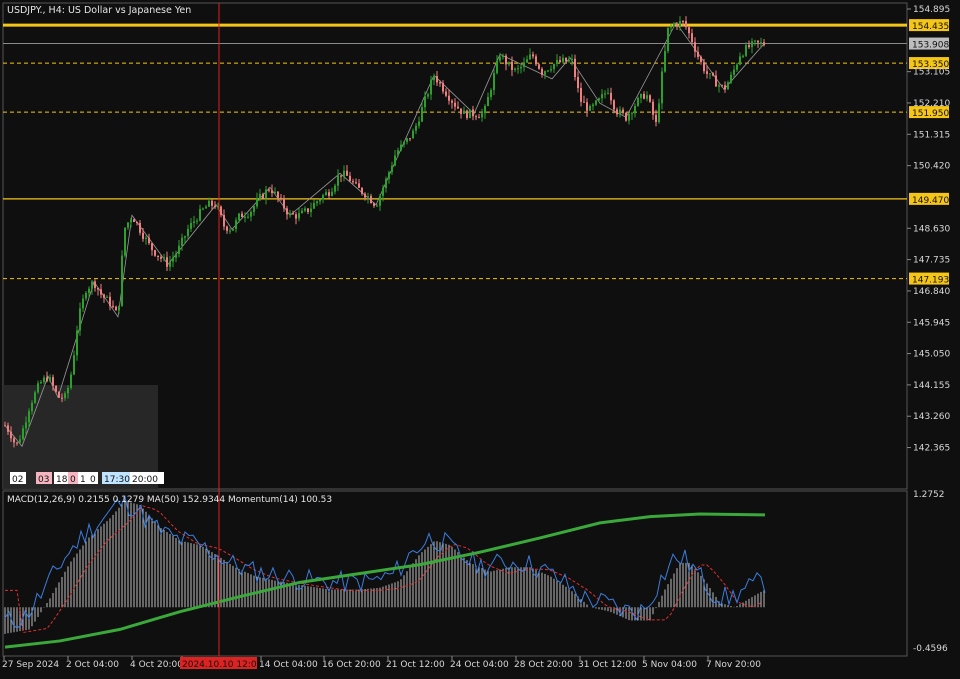 The image size is (960, 679). What do you see at coordinates (30, 665) in the screenshot?
I see `time-axis-label: 27 Sep 2024` at bounding box center [30, 665].